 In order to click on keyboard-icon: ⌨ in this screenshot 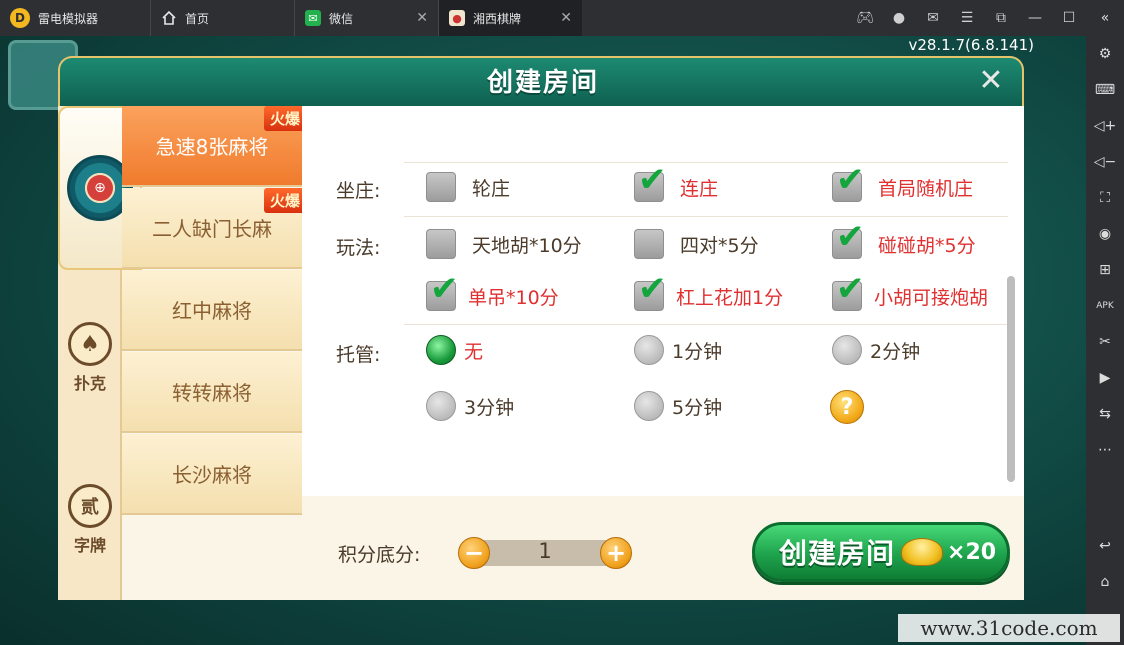, I will do `click(1105, 90)`.